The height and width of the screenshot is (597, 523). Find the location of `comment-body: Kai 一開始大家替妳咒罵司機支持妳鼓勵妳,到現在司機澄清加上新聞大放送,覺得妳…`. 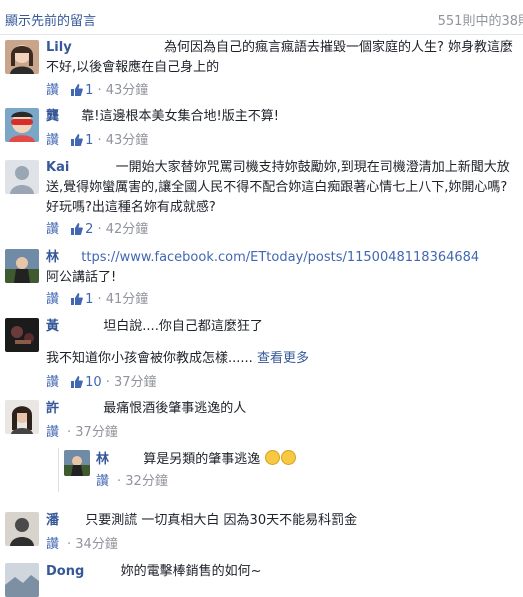

comment-body: Kai 一開始大家替妳咒罵司機支持妳鼓勵妳,到現在司機澄清加上新聞大放送,覺得妳… is located at coordinates (282, 188).